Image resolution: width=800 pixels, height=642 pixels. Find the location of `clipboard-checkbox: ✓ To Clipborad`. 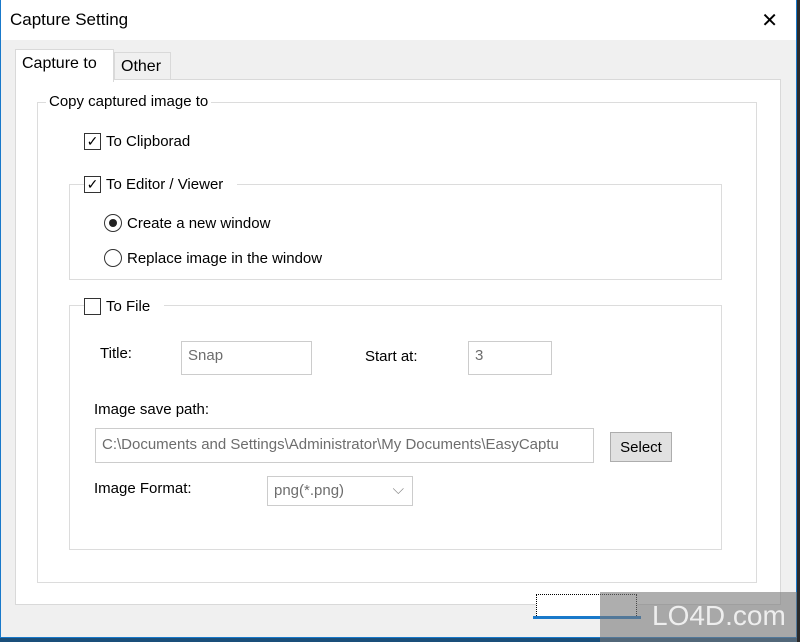

clipboard-checkbox: ✓ To Clipborad is located at coordinates (137, 141).